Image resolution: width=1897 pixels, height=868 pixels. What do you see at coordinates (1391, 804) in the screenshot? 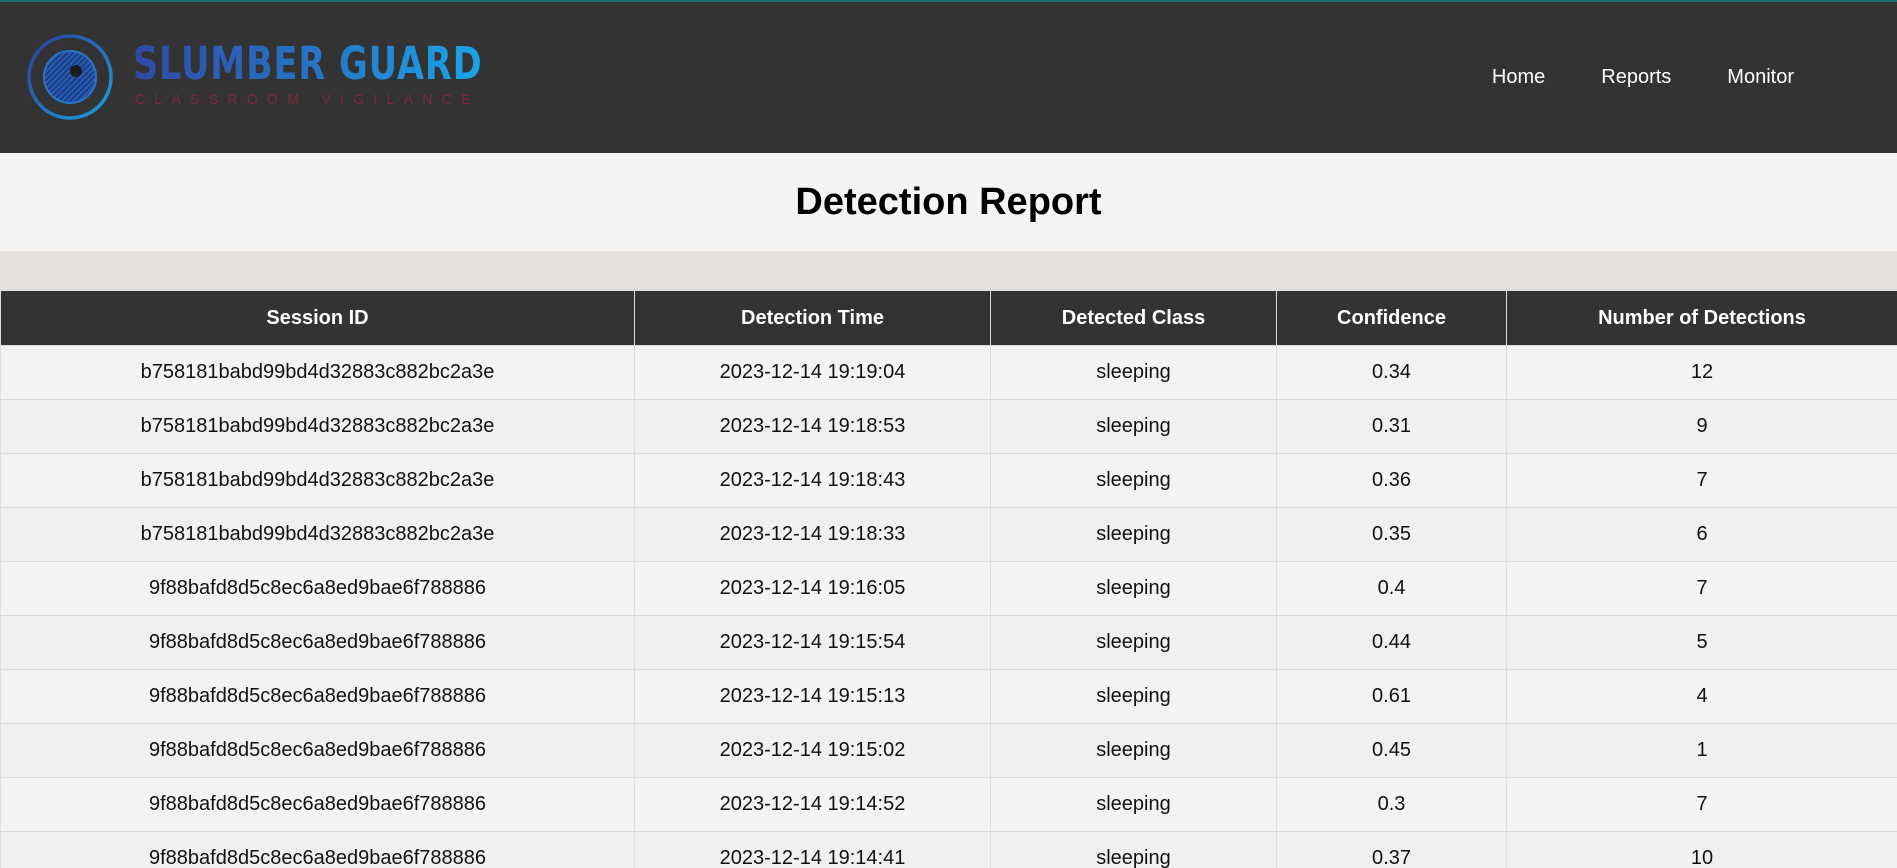
I see `confidence-cell: 0.3` at bounding box center [1391, 804].